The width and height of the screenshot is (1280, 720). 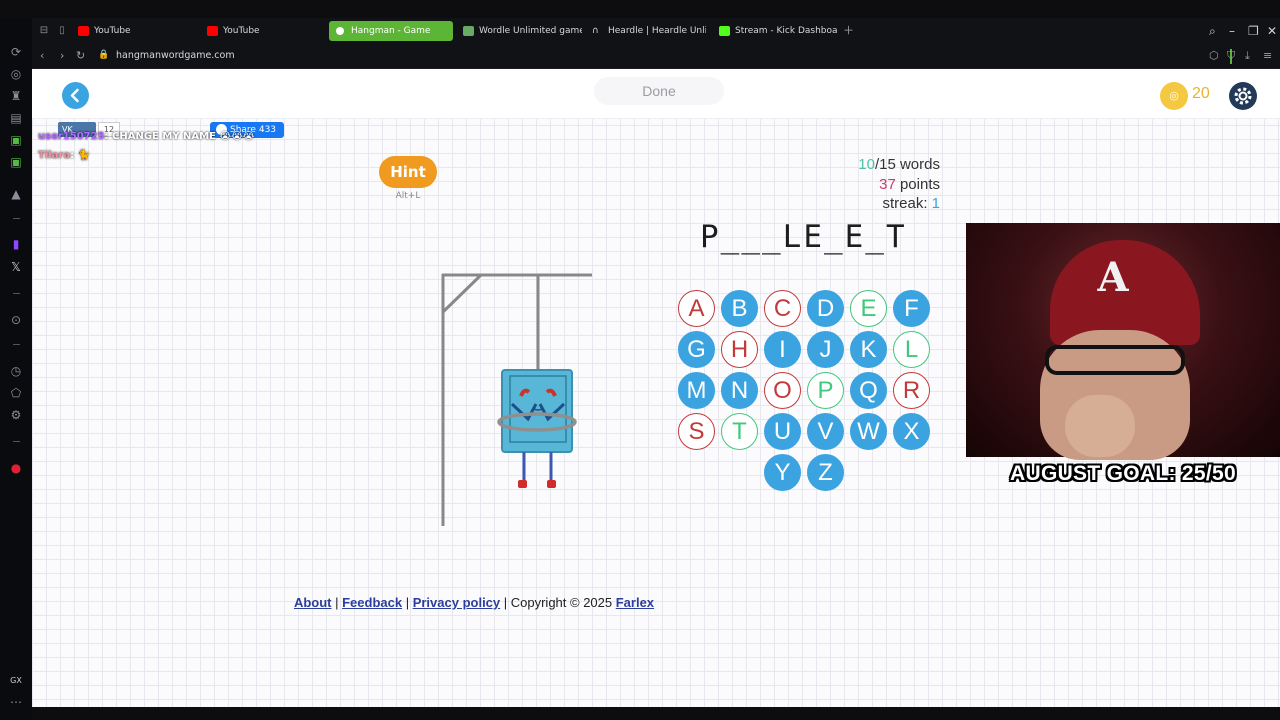 What do you see at coordinates (724, 31) in the screenshot?
I see `kick-icon` at bounding box center [724, 31].